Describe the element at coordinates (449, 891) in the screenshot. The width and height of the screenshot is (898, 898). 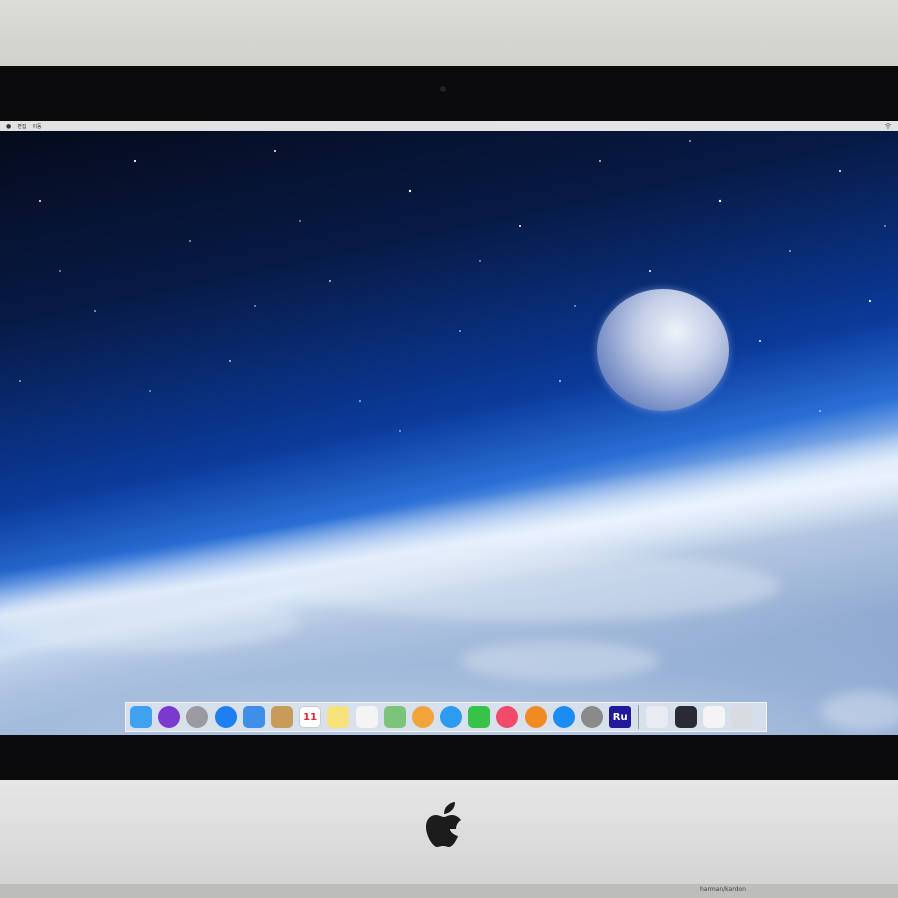
I see `desk-surface` at that location.